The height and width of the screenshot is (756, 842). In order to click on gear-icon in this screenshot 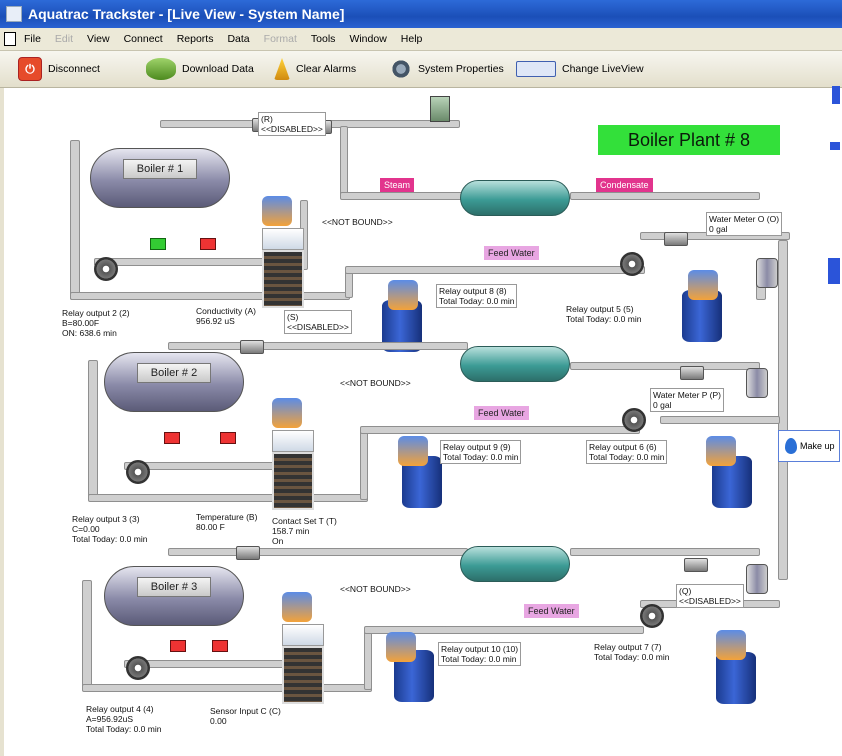, I will do `click(401, 69)`.